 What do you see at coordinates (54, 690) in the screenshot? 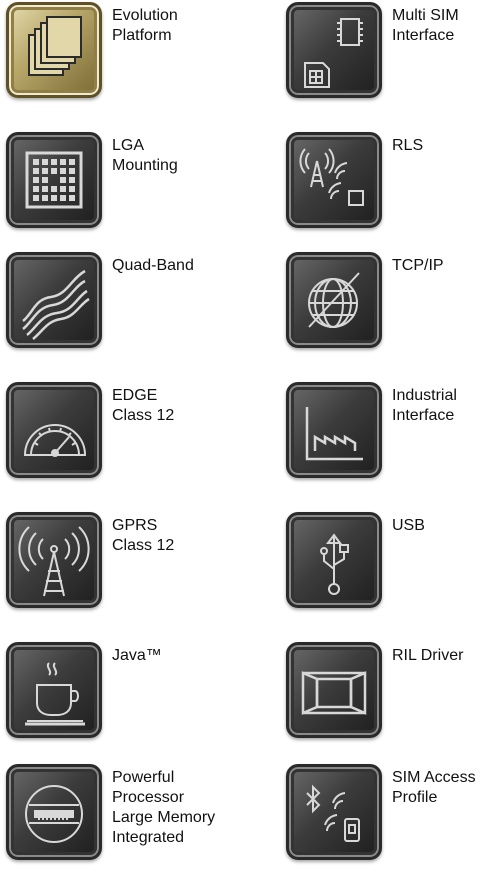
I see `coffee-cup-icon` at bounding box center [54, 690].